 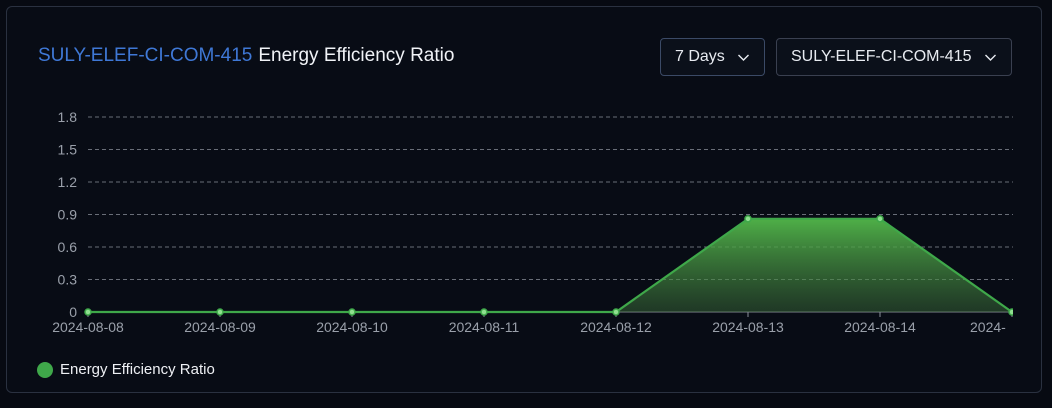 What do you see at coordinates (88, 327) in the screenshot?
I see `x-tick-label: 2024-08-08` at bounding box center [88, 327].